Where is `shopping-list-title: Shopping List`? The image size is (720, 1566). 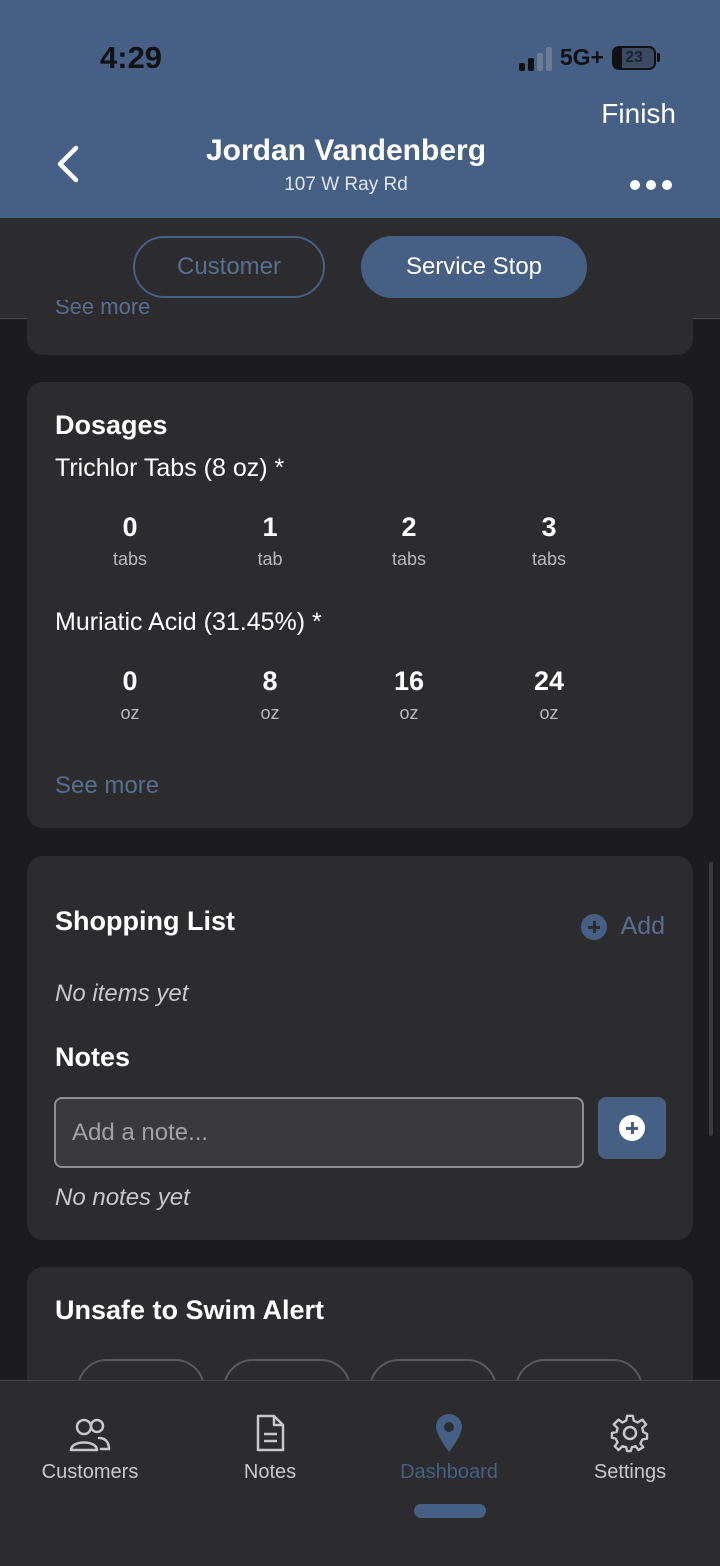
shopping-list-title: Shopping List is located at coordinates (145, 921).